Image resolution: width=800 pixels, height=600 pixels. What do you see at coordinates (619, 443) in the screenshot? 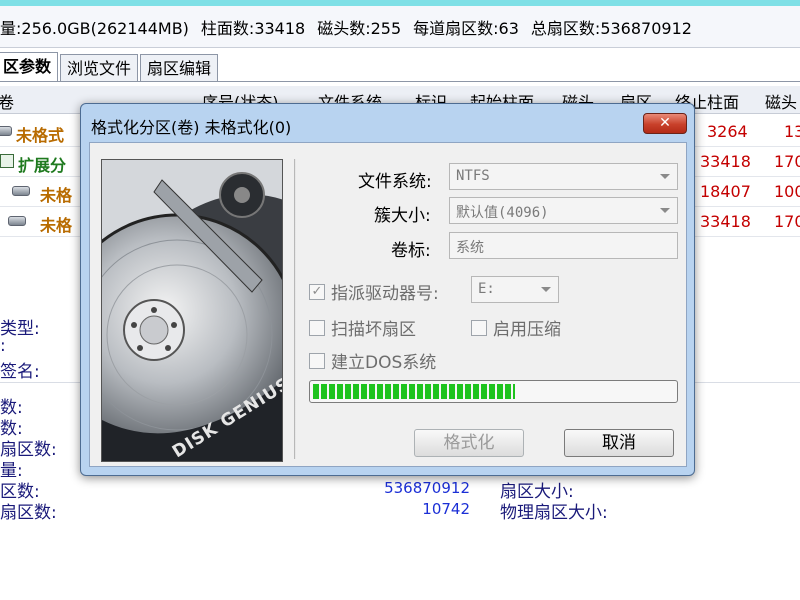
I see `cancel-button: 取消` at bounding box center [619, 443].